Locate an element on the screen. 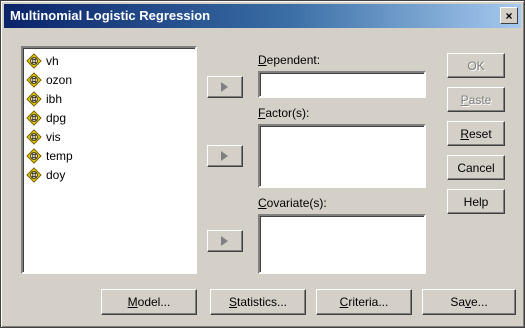 The width and height of the screenshot is (525, 328). variable-item: temp is located at coordinates (110, 155).